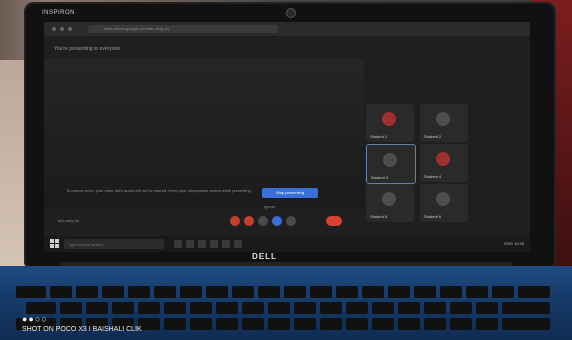 This screenshot has width=572, height=340. I want to click on store-icon, so click(214, 244).